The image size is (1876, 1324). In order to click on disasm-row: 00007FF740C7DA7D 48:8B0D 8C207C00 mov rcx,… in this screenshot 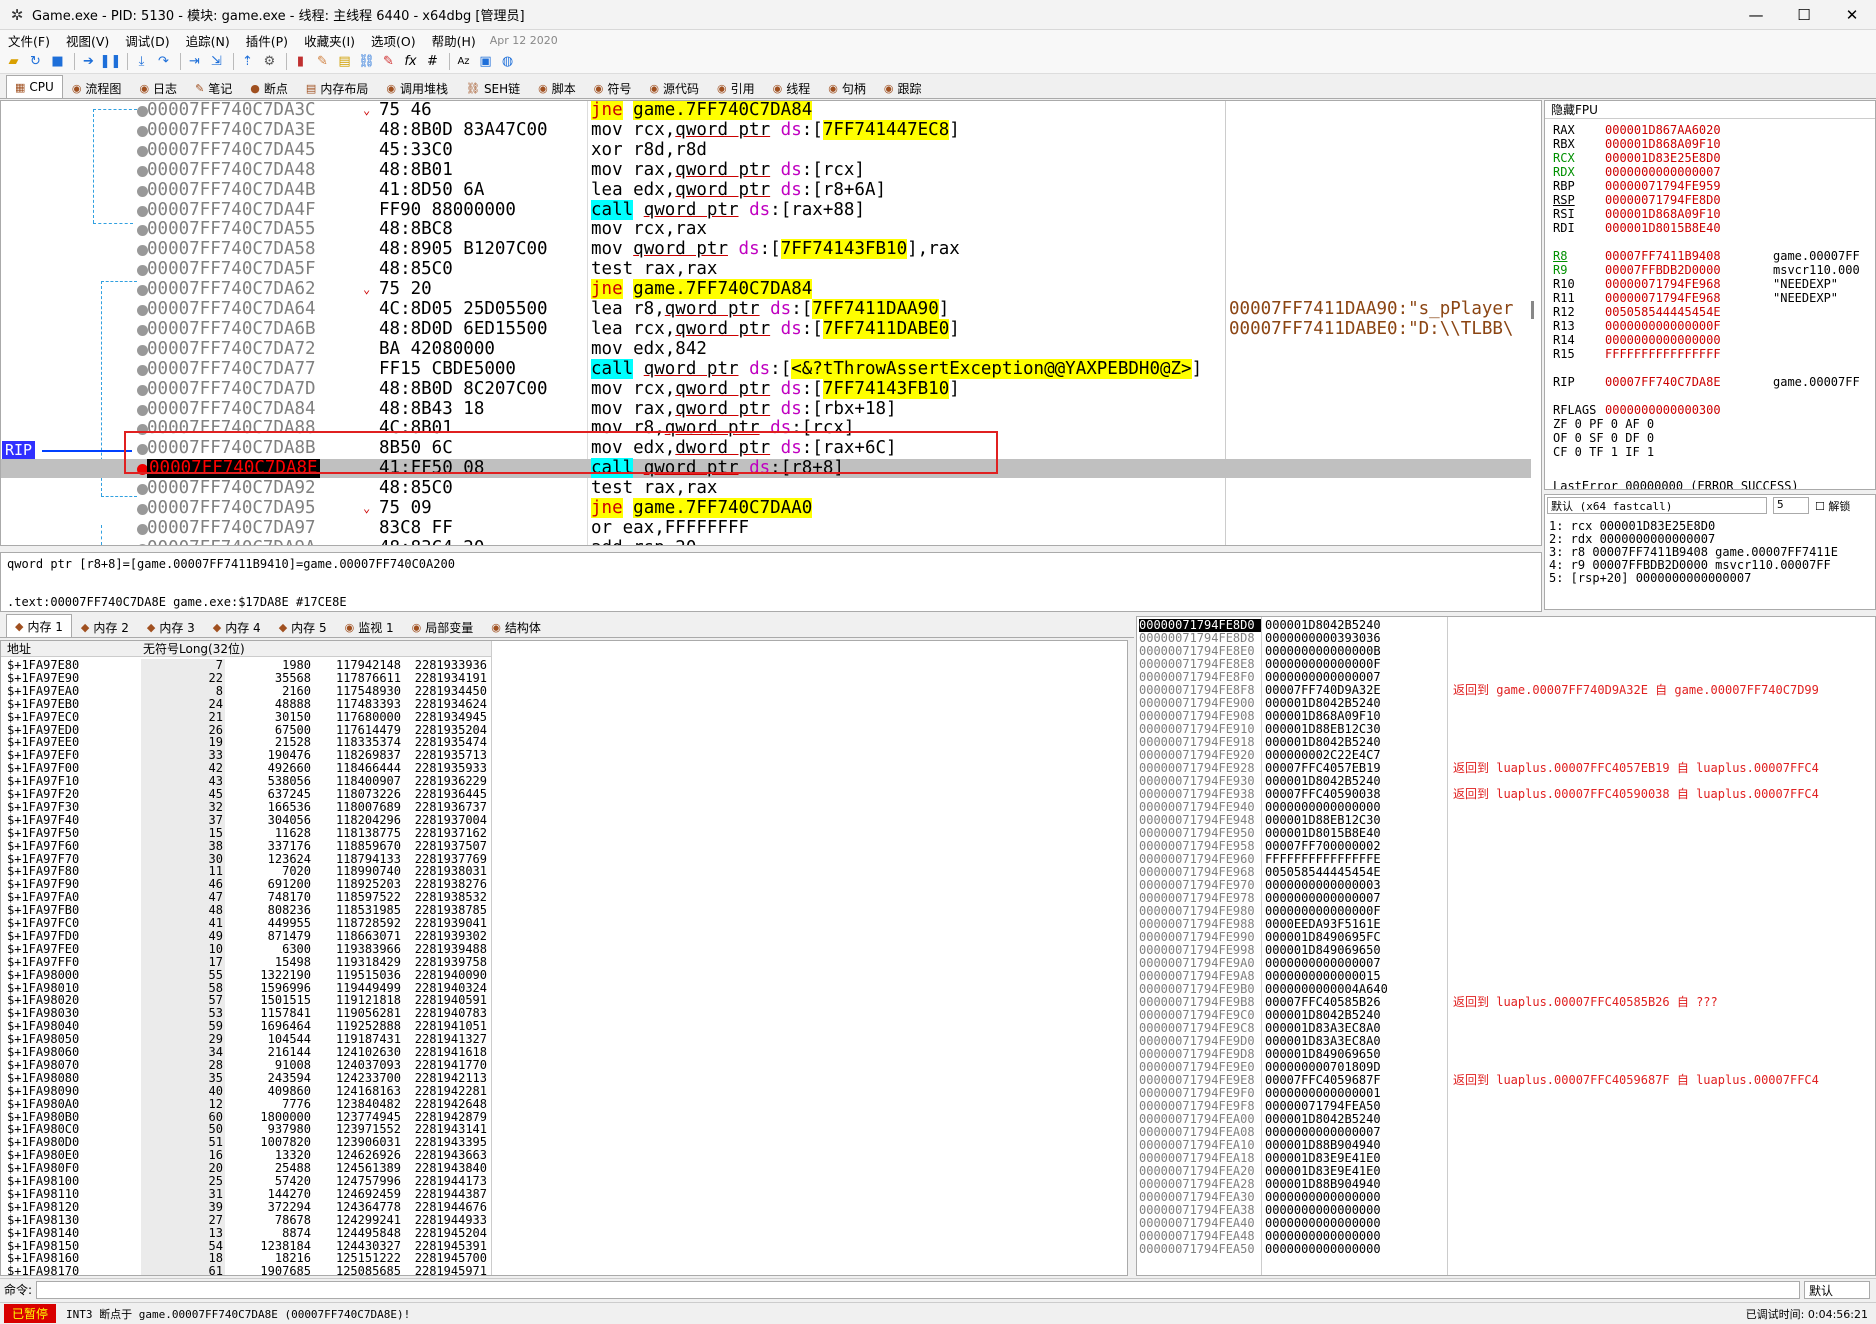, I will do `click(766, 388)`.